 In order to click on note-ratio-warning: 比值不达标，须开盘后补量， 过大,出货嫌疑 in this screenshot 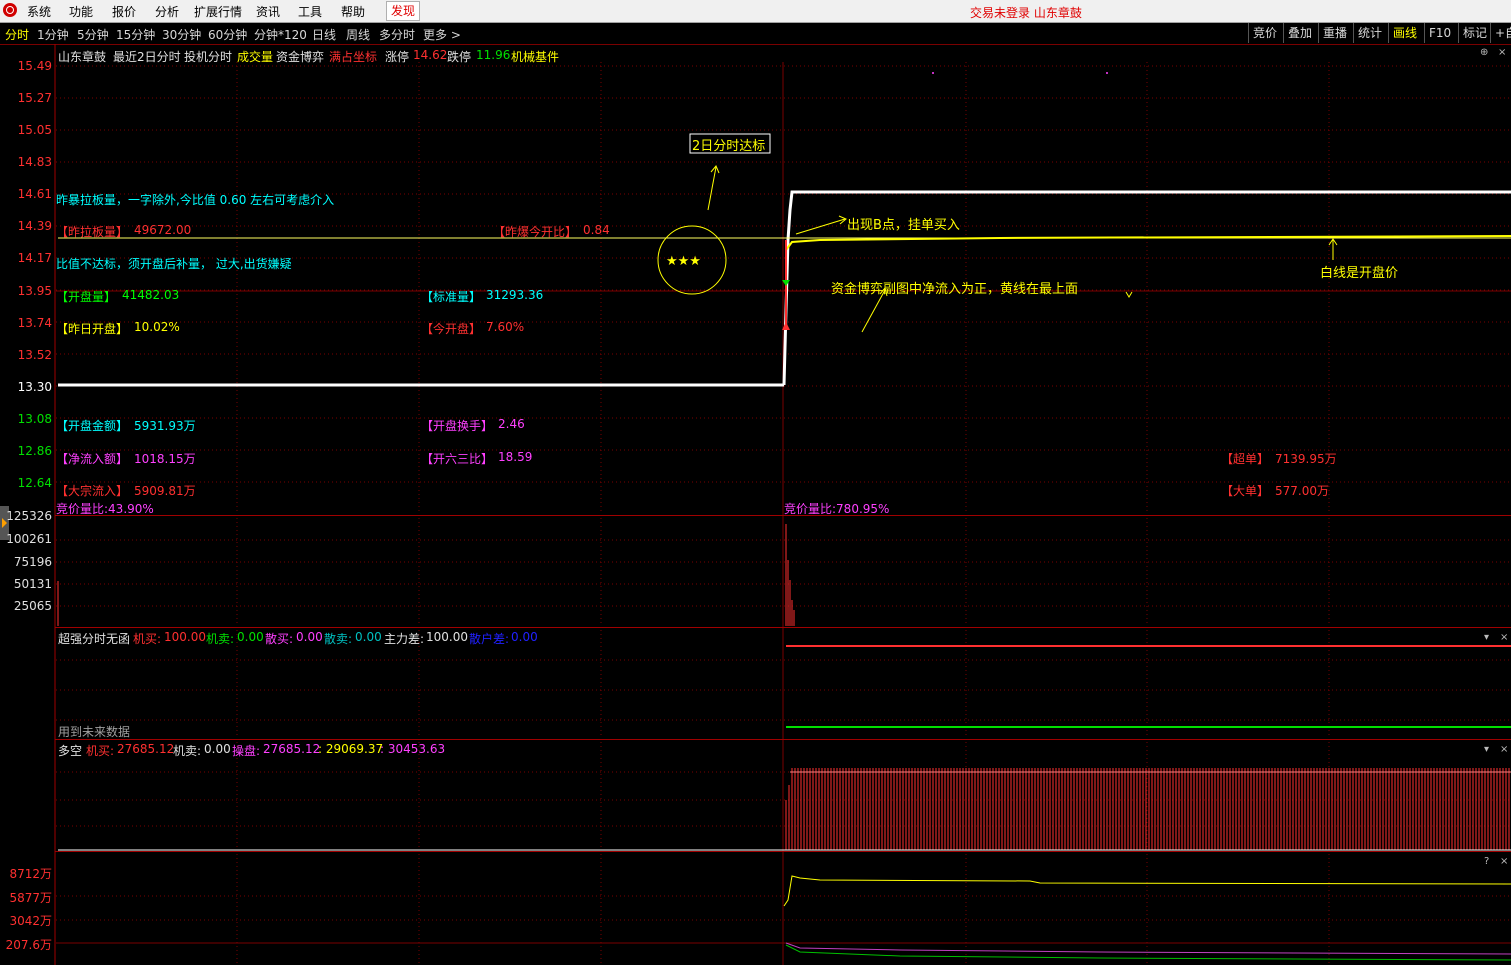, I will do `click(174, 264)`.